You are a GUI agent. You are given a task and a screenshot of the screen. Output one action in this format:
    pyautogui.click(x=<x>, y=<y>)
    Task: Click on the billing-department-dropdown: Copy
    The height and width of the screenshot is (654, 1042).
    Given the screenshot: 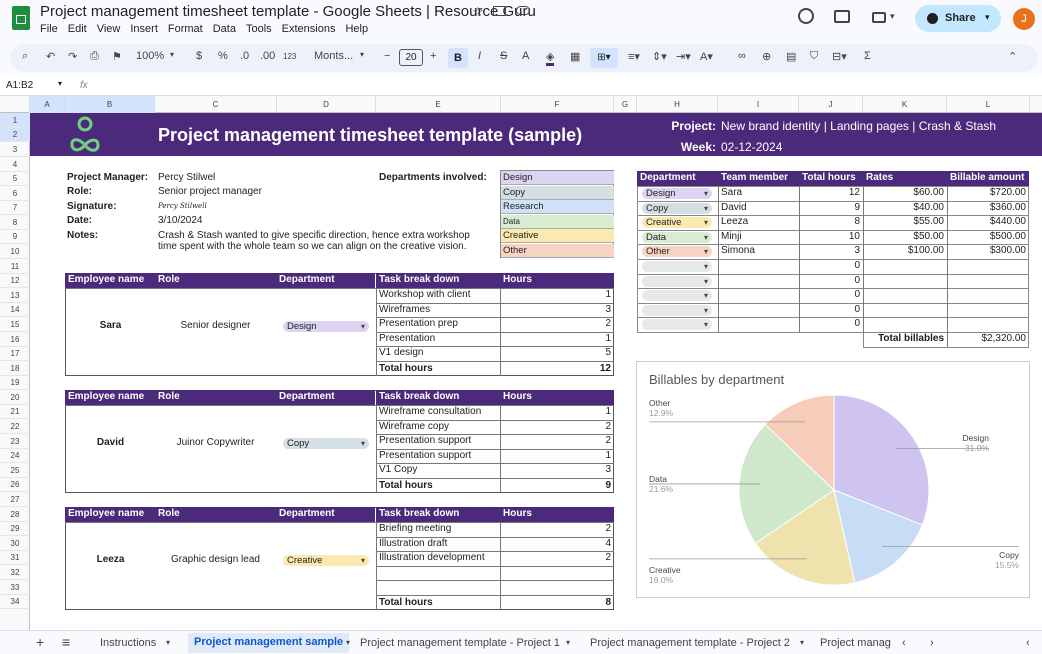 What is the action you would take?
    pyautogui.click(x=677, y=208)
    